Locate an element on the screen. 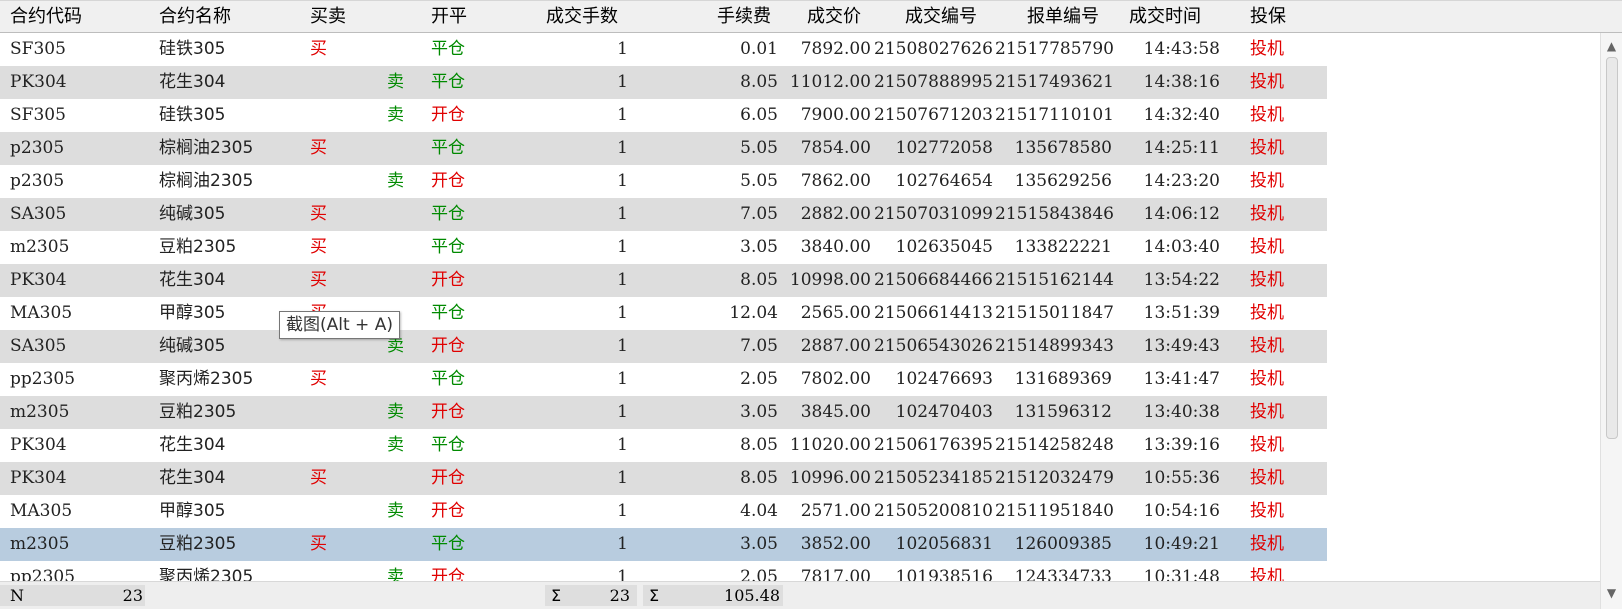 This screenshot has width=1622, height=609. cell-price: 11020.00 is located at coordinates (830, 445).